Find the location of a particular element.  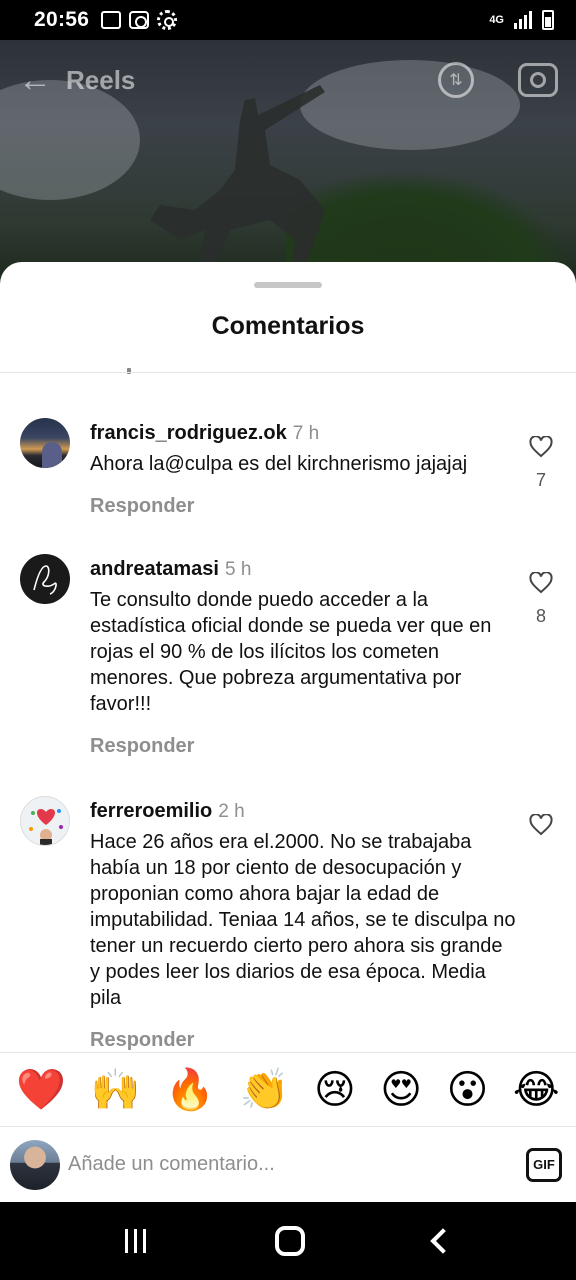

statue-silhouette is located at coordinates (237, 182).